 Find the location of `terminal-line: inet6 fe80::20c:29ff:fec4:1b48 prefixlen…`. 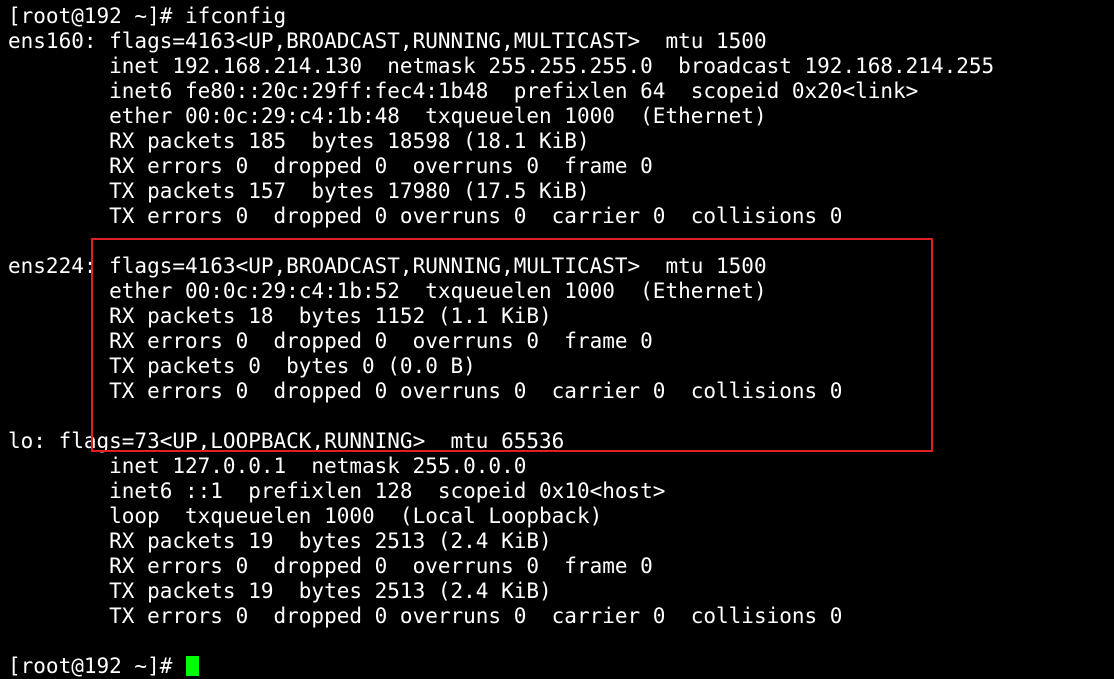

terminal-line: inet6 fe80::20c:29ff:fec4:1b48 prefixlen… is located at coordinates (463, 91).